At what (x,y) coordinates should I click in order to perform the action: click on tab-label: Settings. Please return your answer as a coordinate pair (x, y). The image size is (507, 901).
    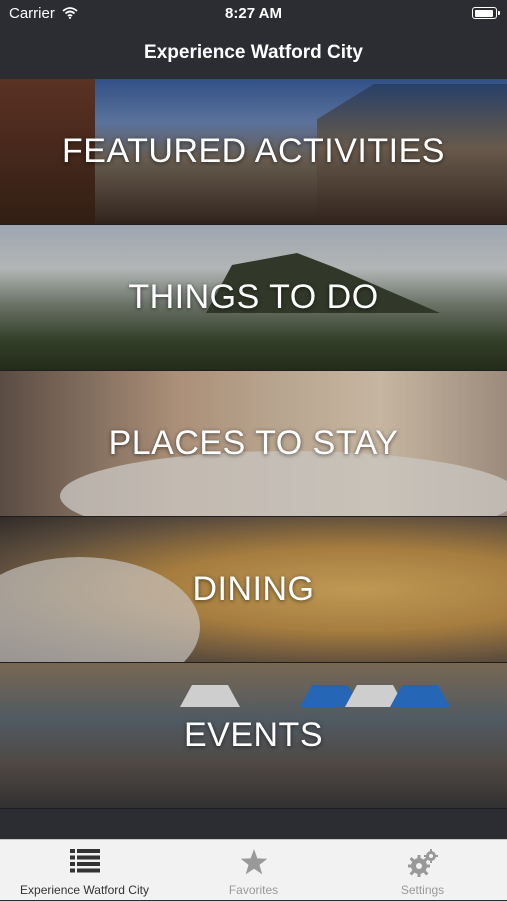
    Looking at the image, I should click on (422, 890).